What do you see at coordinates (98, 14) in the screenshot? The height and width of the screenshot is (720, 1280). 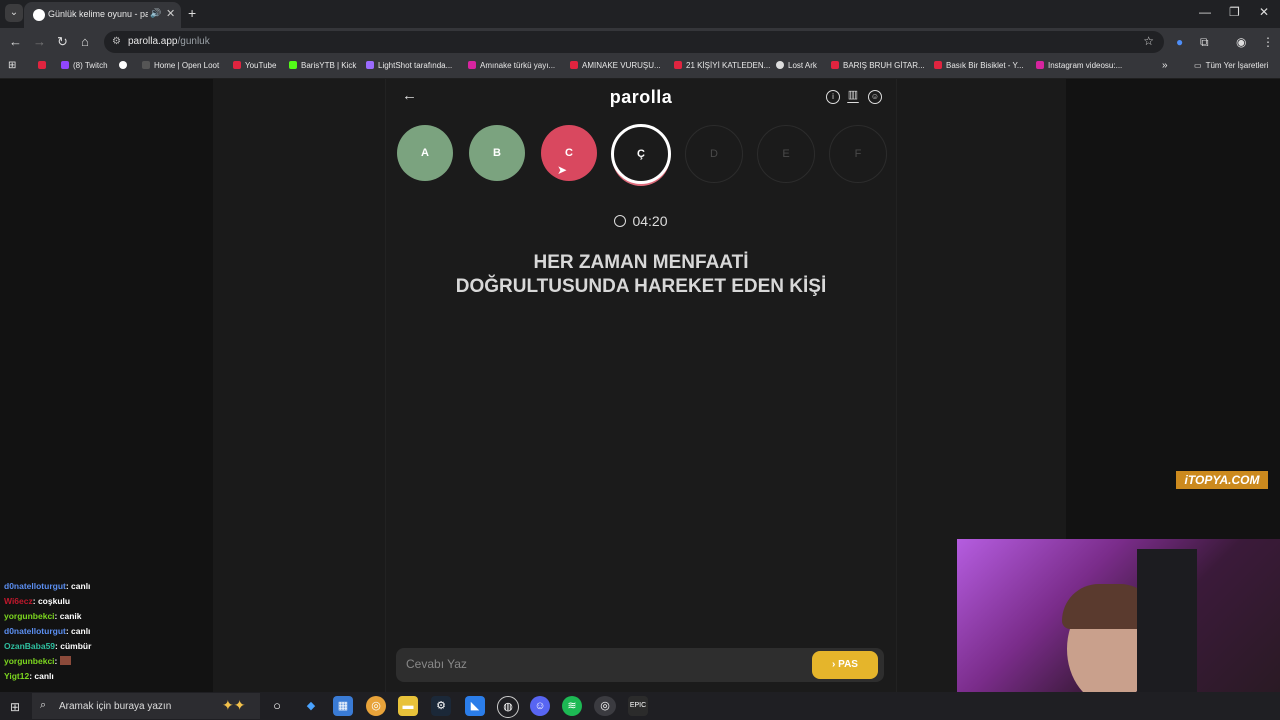 I see `tab-title: Günlük kelime oyunu - parolla` at bounding box center [98, 14].